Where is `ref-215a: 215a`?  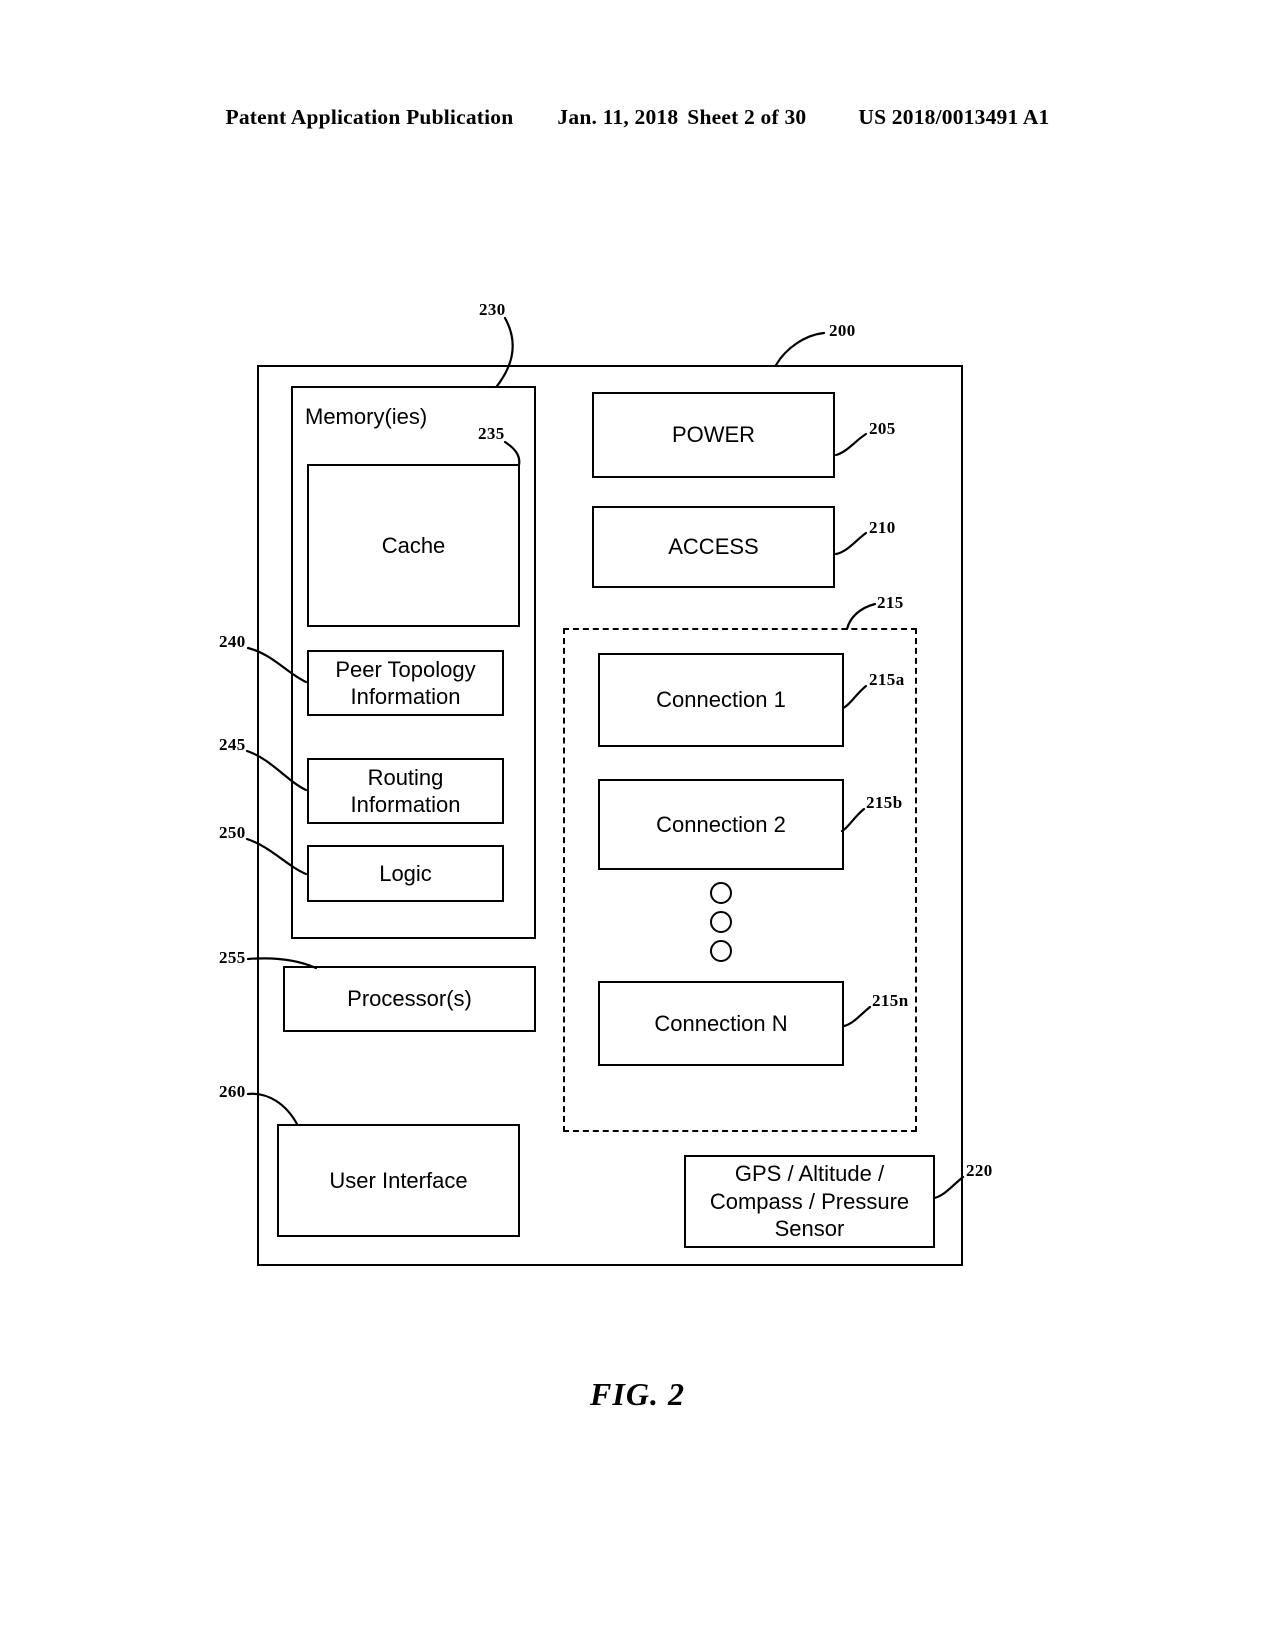 ref-215a: 215a is located at coordinates (887, 679).